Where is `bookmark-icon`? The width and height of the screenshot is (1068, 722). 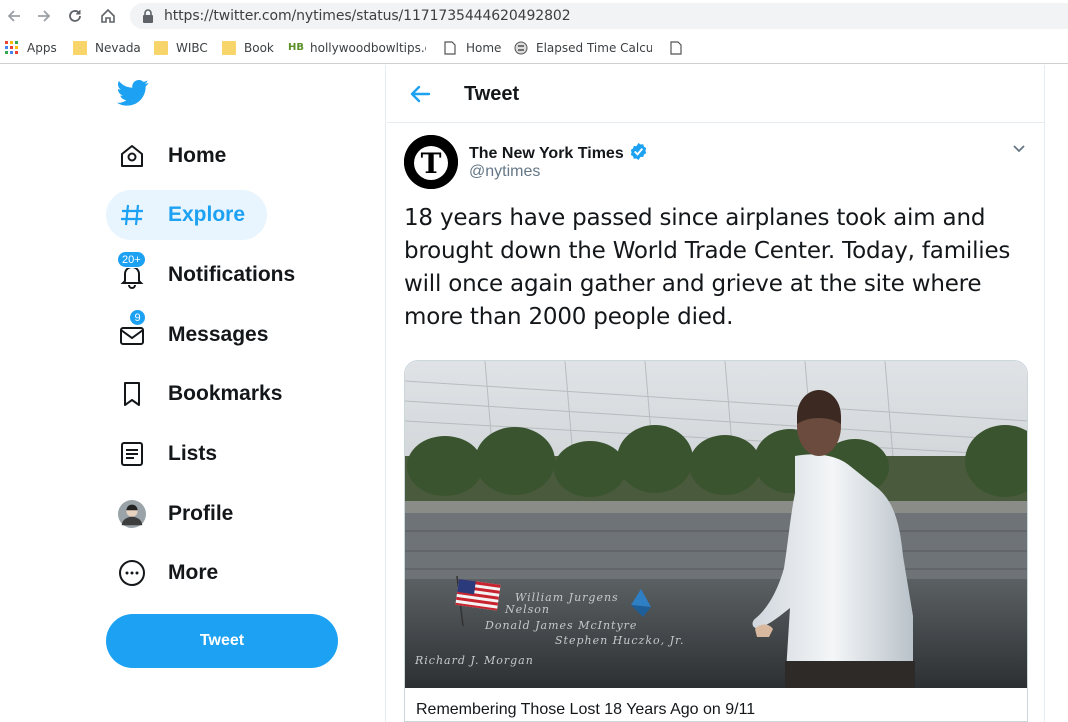 bookmark-icon is located at coordinates (132, 394).